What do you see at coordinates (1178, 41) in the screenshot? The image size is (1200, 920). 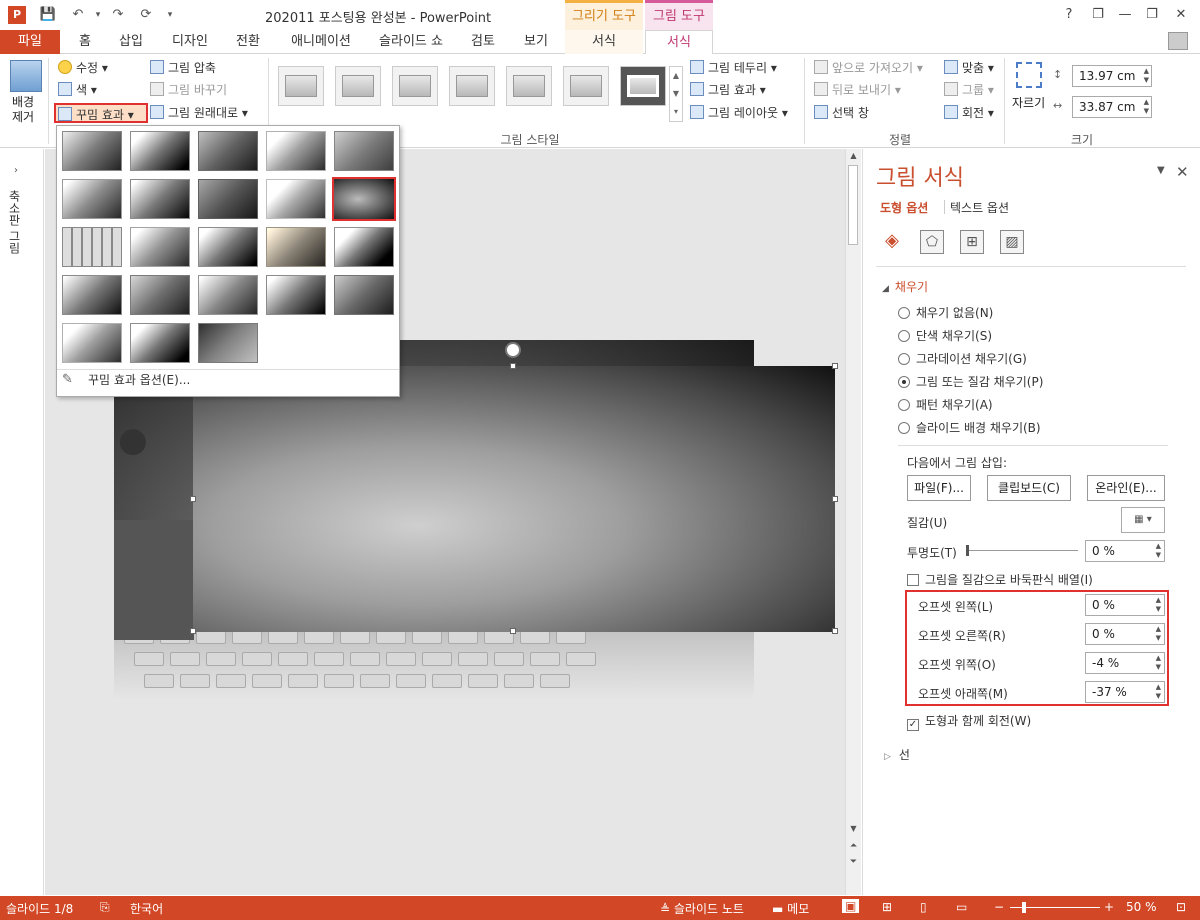 I see `user-avatar-icon` at bounding box center [1178, 41].